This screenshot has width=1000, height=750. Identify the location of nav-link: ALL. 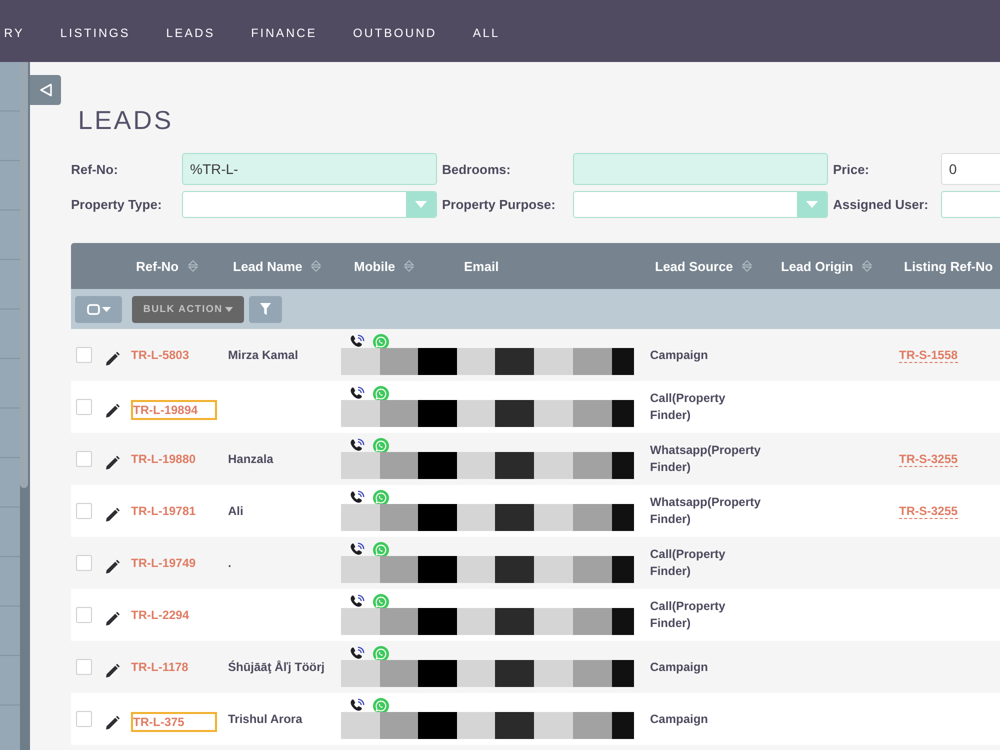
(486, 32).